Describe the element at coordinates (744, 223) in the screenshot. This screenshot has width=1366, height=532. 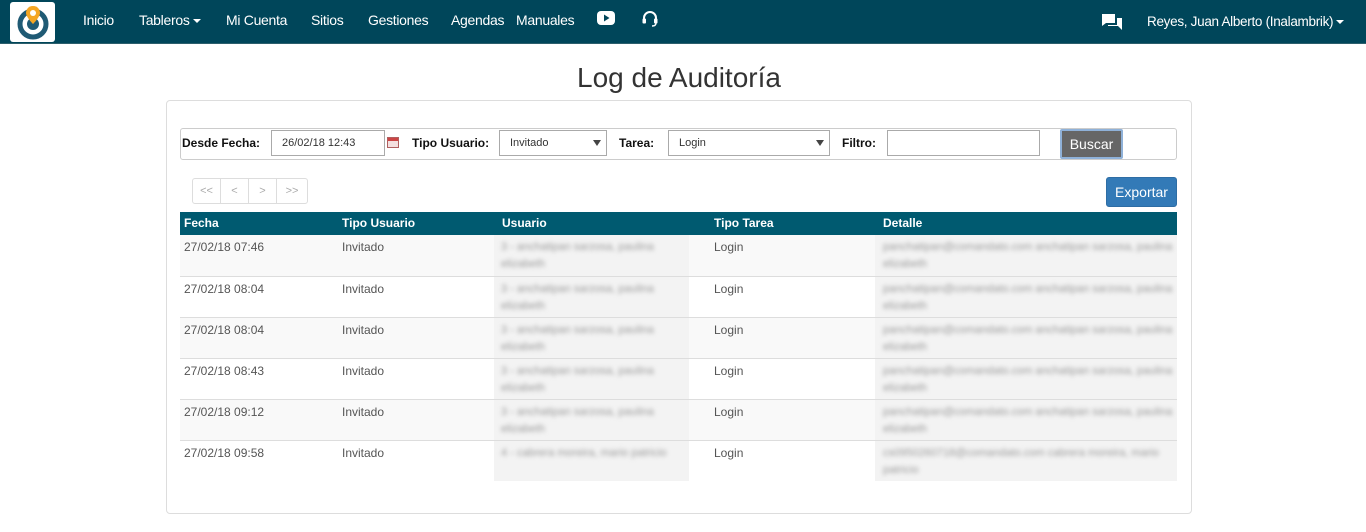
I see `header-tipo-tarea: Tipo Tarea` at that location.